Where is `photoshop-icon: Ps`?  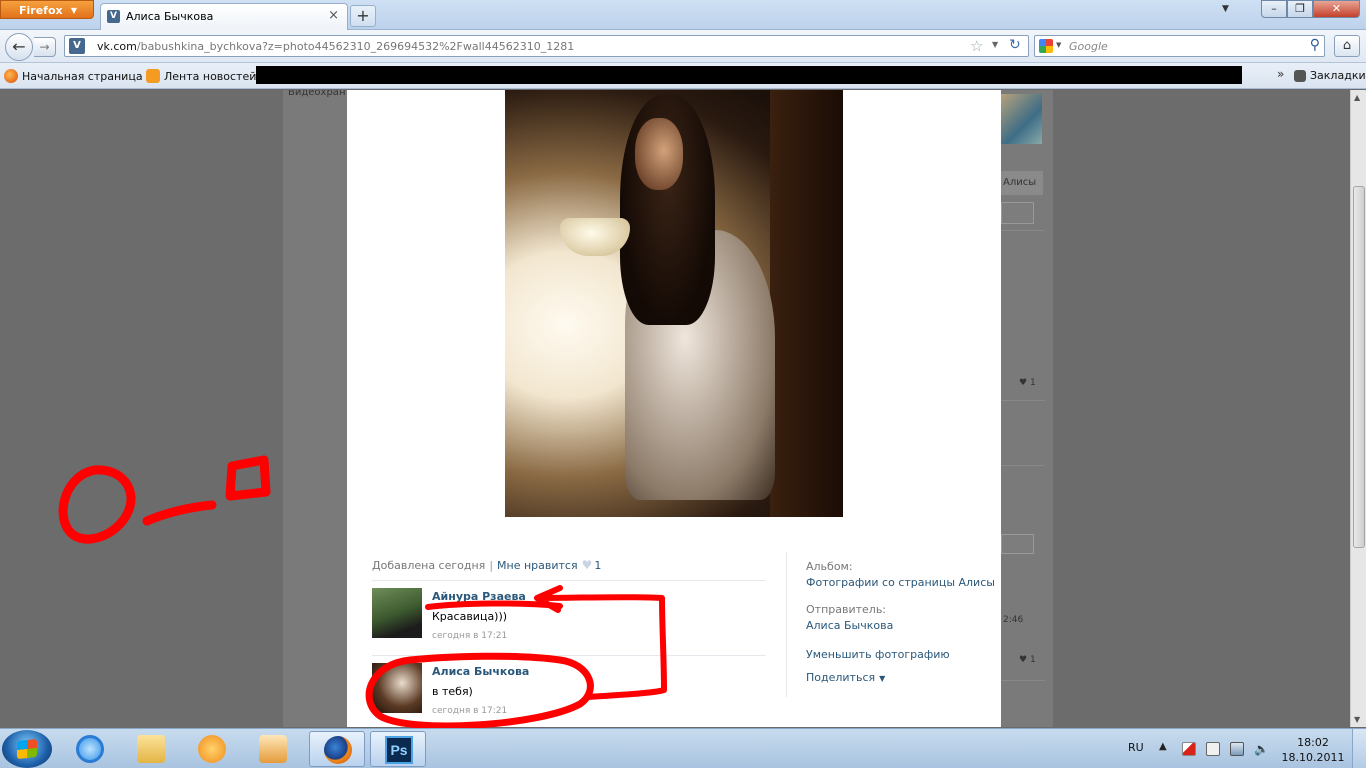 photoshop-icon: Ps is located at coordinates (399, 750).